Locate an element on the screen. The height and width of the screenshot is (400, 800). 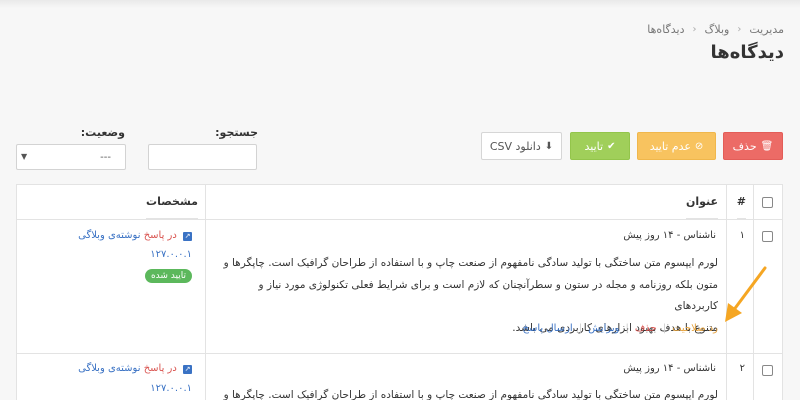
col-header-title: عنوان is located at coordinates (701, 202).